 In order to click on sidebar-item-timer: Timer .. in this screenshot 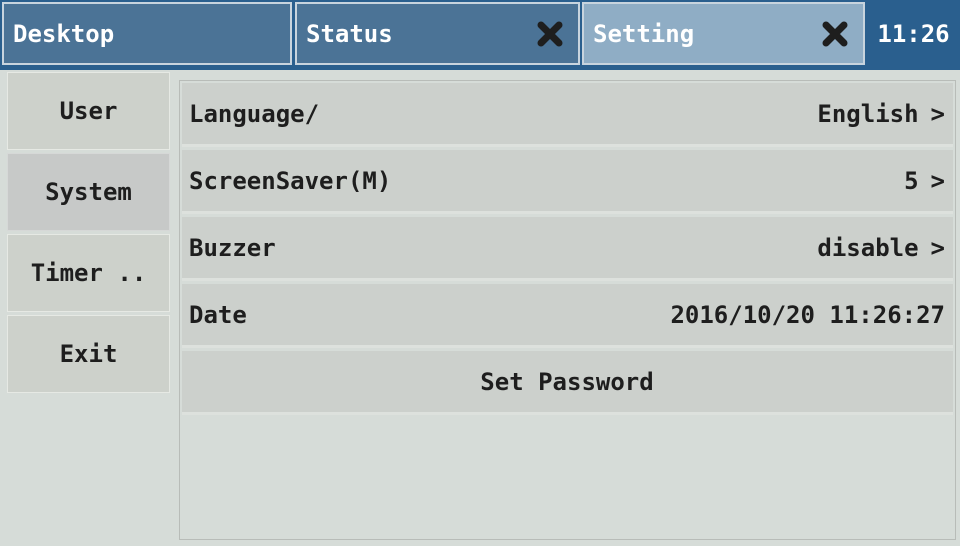, I will do `click(88, 273)`.